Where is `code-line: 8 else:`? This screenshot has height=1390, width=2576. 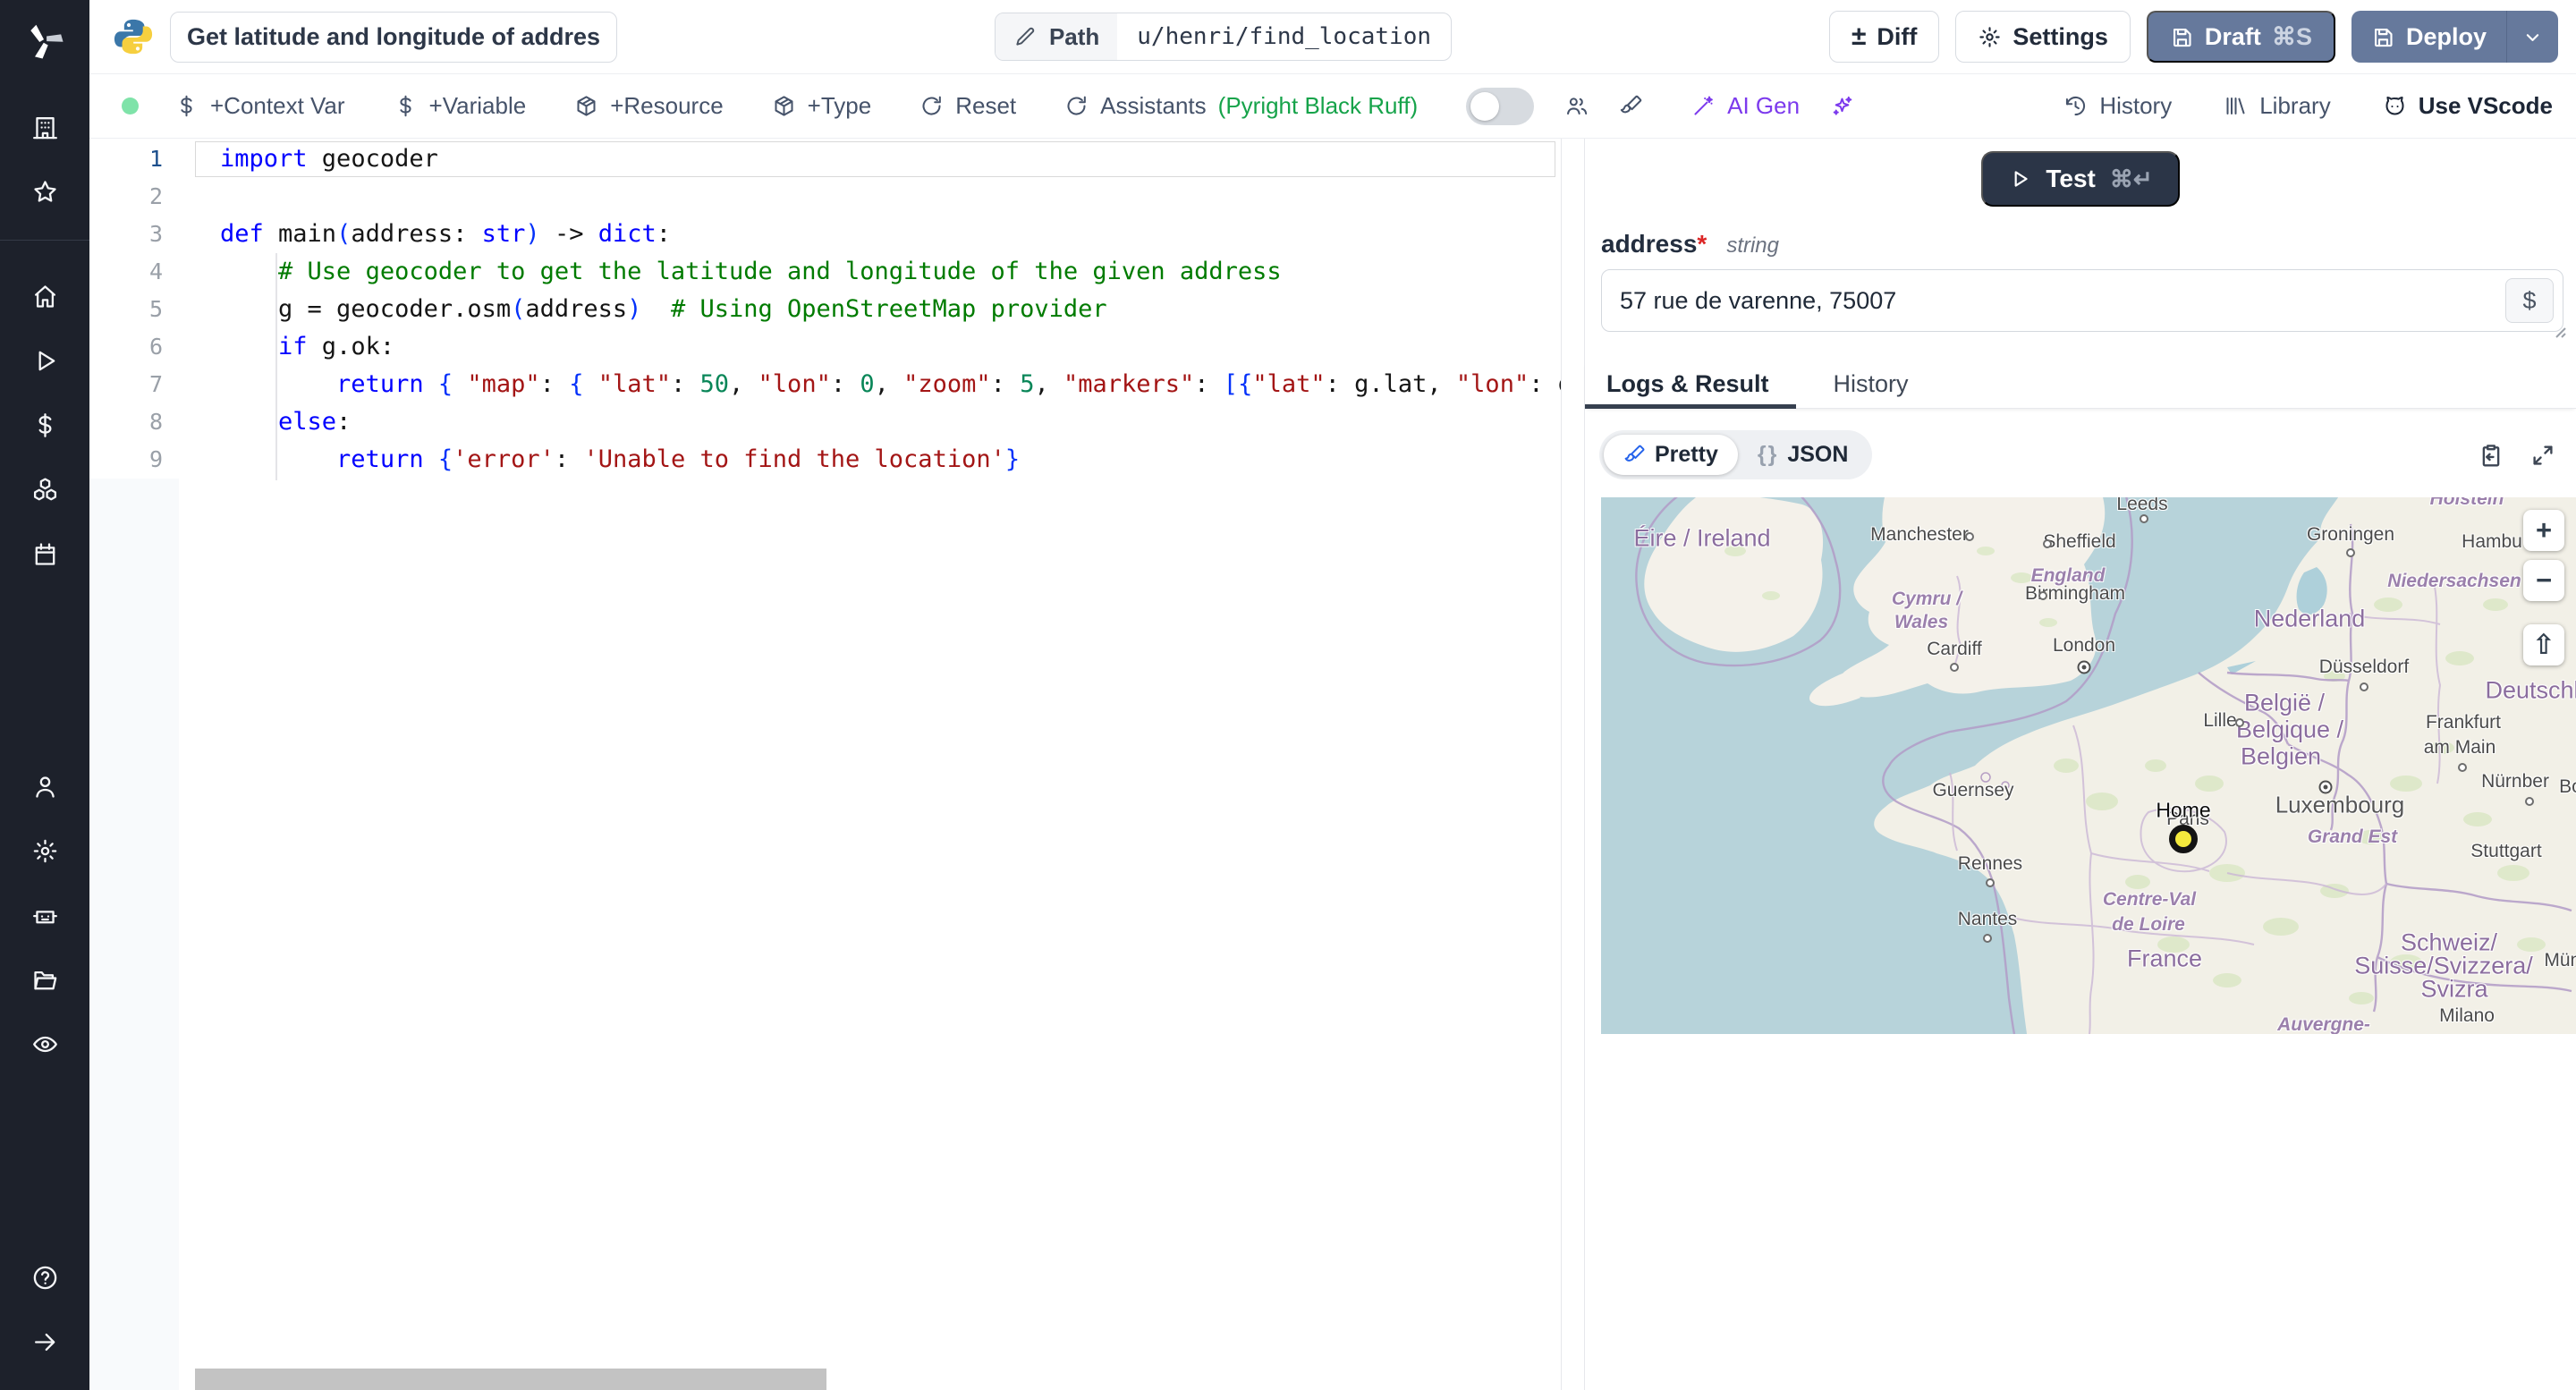
code-line: 8 else: is located at coordinates (825, 422).